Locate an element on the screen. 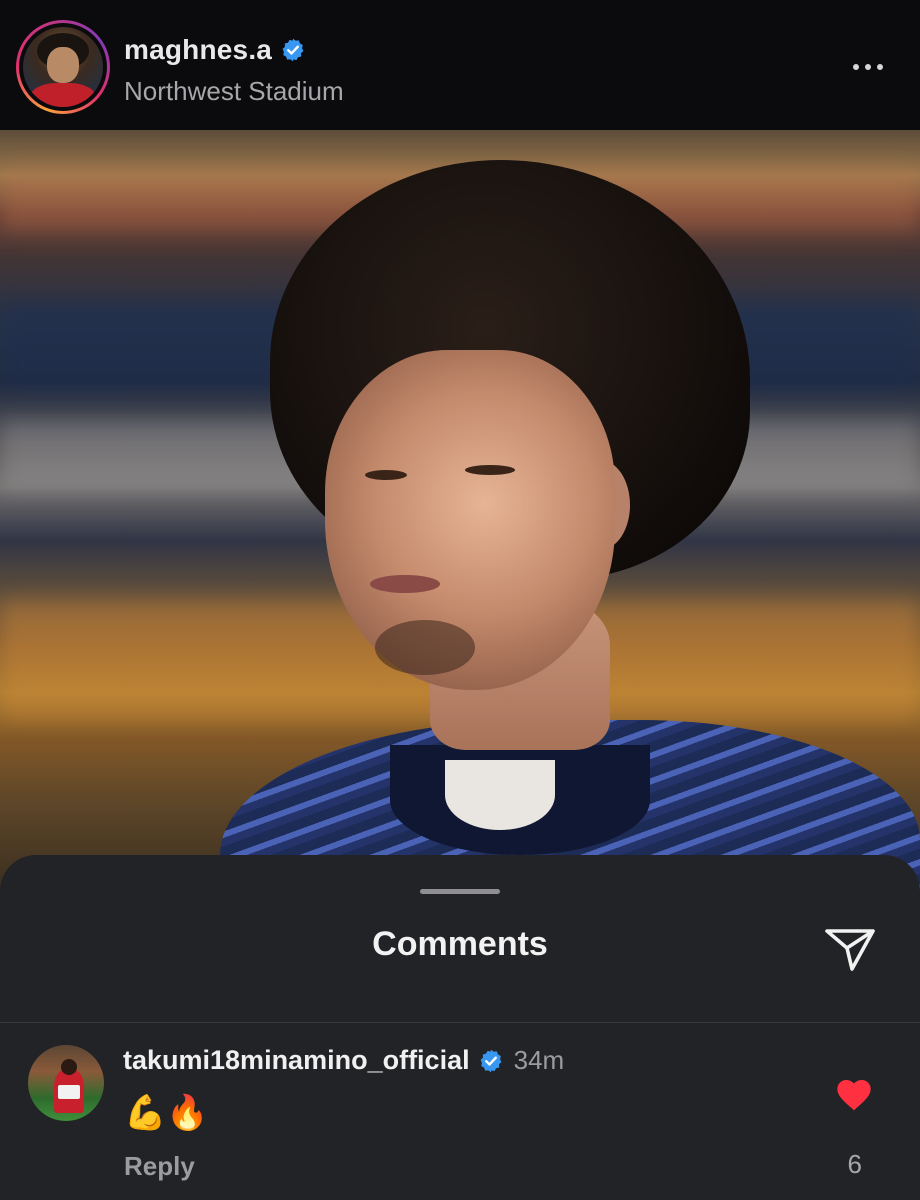  player-eye-right is located at coordinates (490, 470).